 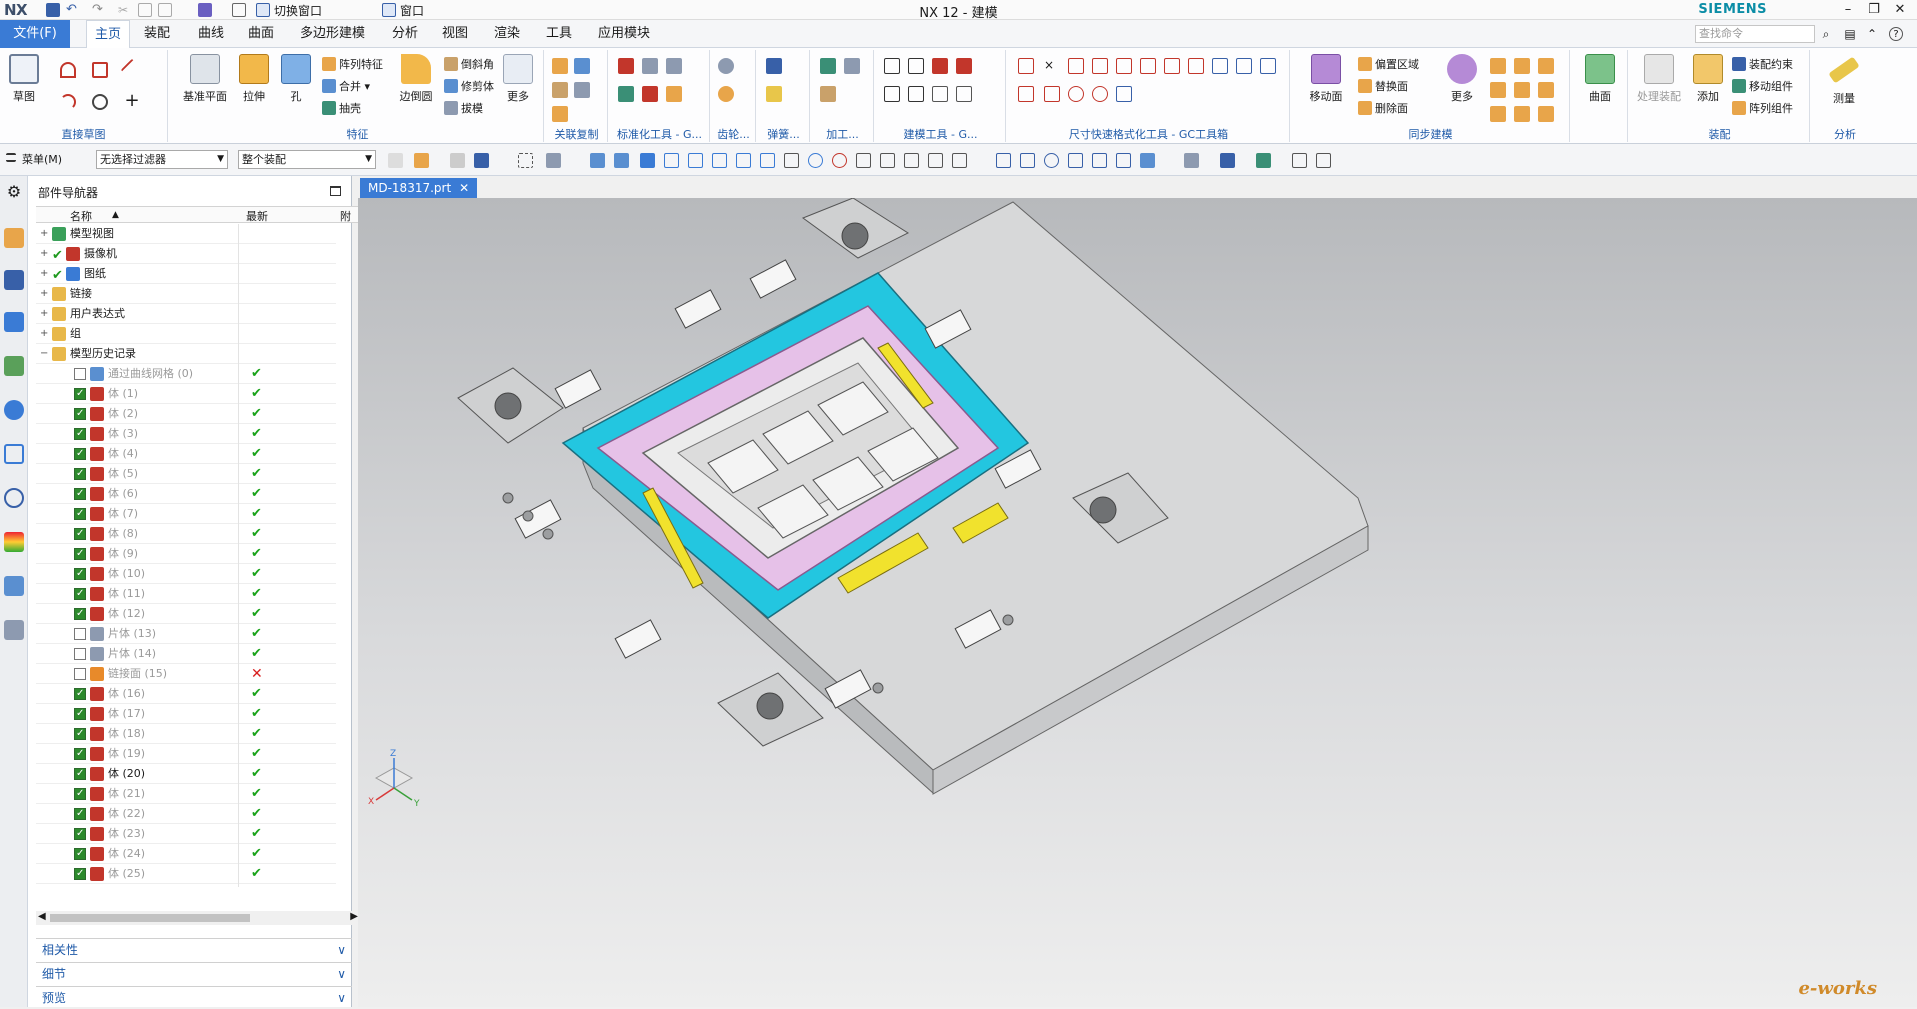 I want to click on tolerance-icon, so click(x=940, y=94).